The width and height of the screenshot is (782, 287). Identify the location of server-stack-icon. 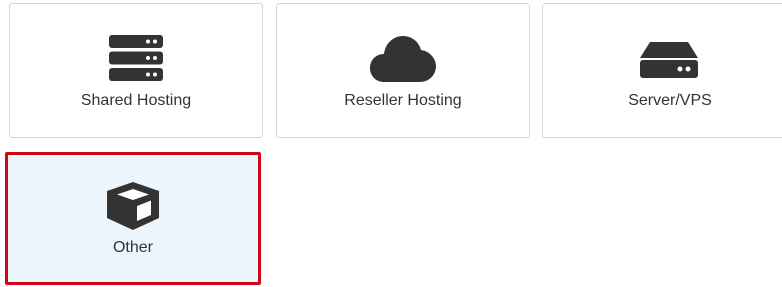
(136, 58).